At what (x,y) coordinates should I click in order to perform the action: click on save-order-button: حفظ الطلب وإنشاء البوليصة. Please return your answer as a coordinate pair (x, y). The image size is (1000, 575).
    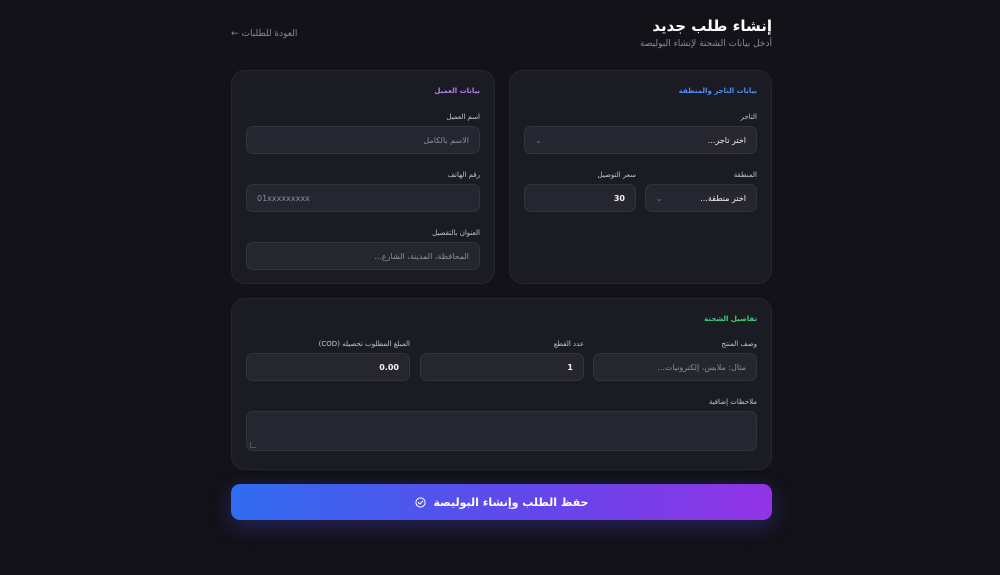
    Looking at the image, I should click on (501, 502).